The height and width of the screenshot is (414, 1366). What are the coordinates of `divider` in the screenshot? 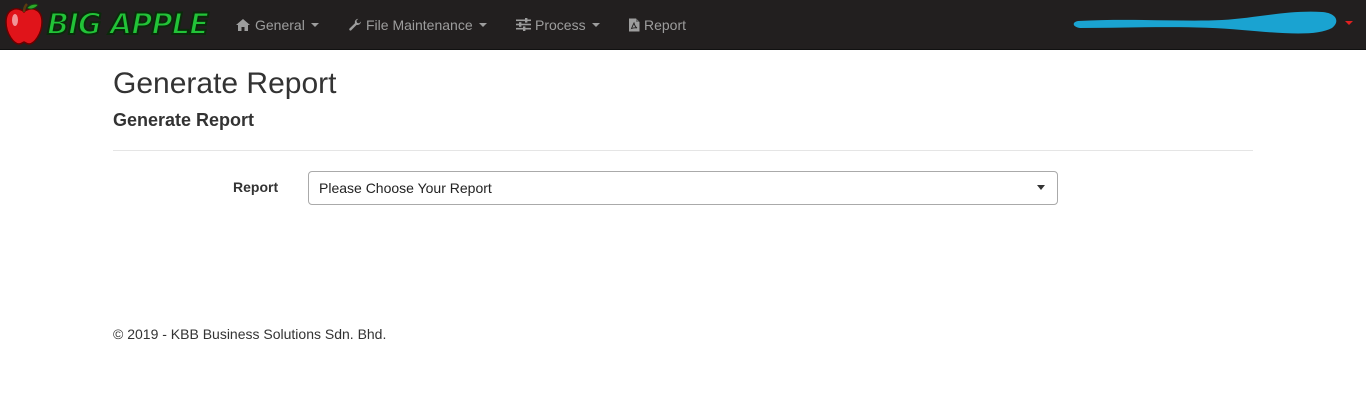 It's located at (683, 150).